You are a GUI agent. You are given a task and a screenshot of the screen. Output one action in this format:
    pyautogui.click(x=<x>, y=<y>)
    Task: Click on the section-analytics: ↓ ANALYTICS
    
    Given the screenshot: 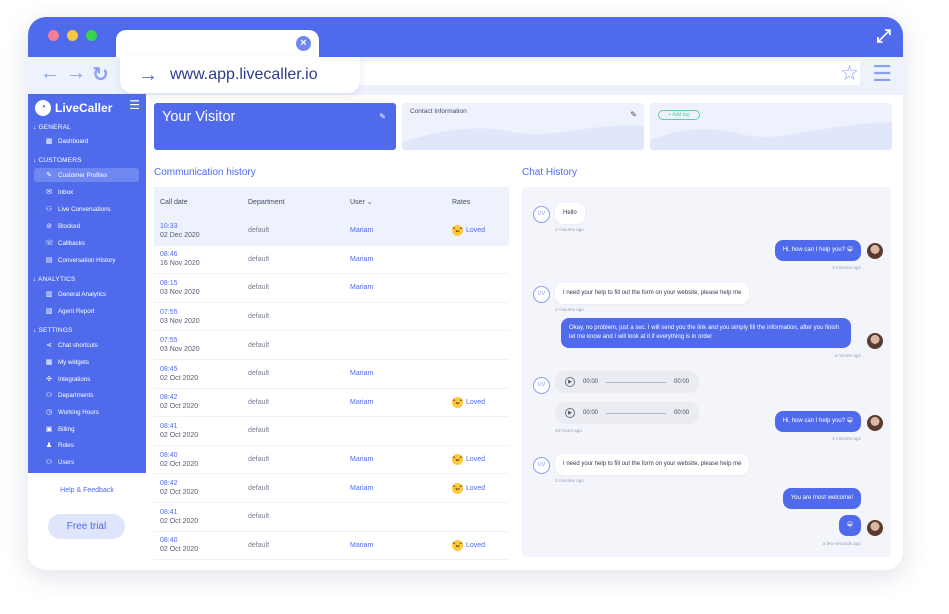 What is the action you would take?
    pyautogui.click(x=54, y=279)
    